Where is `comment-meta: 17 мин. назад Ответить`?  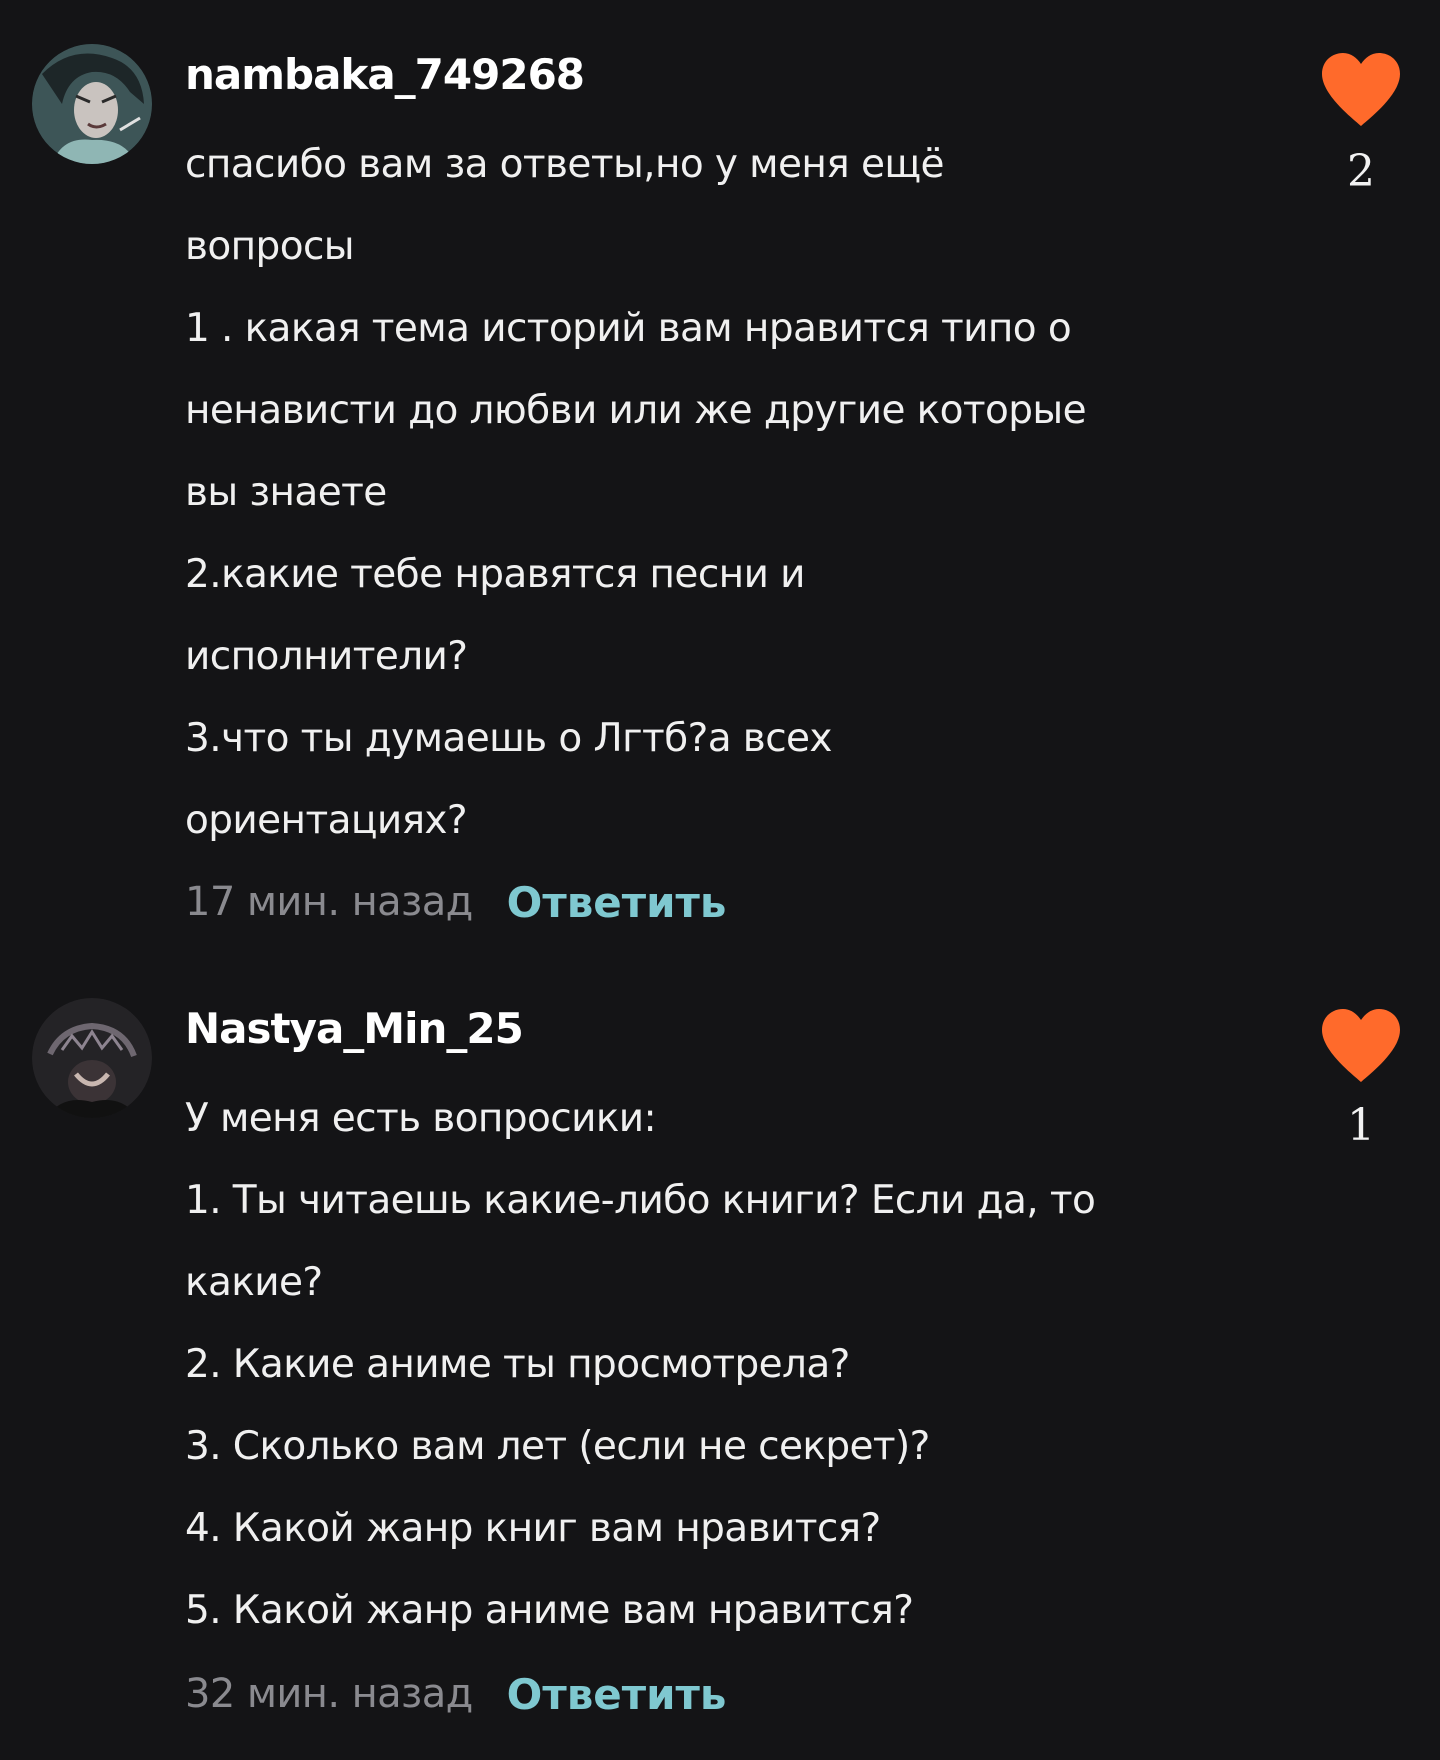
comment-meta: 17 мин. назад Ответить is located at coordinates (455, 902).